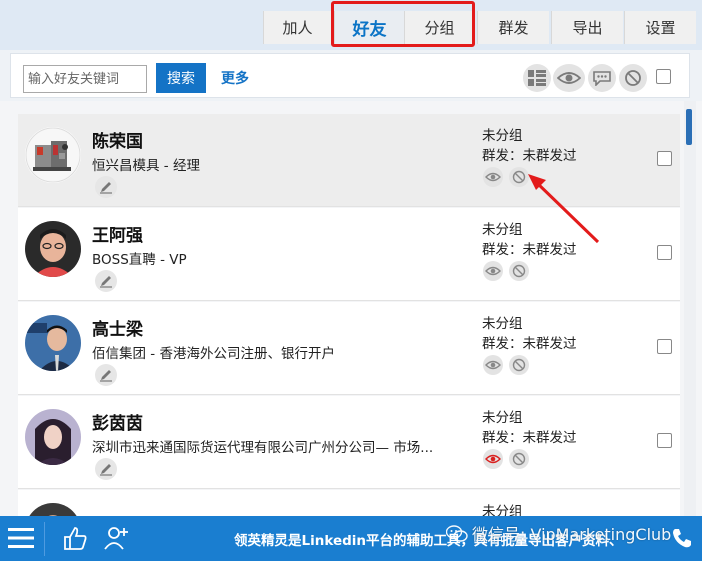  I want to click on contact-name: 王阿强, so click(117, 233).